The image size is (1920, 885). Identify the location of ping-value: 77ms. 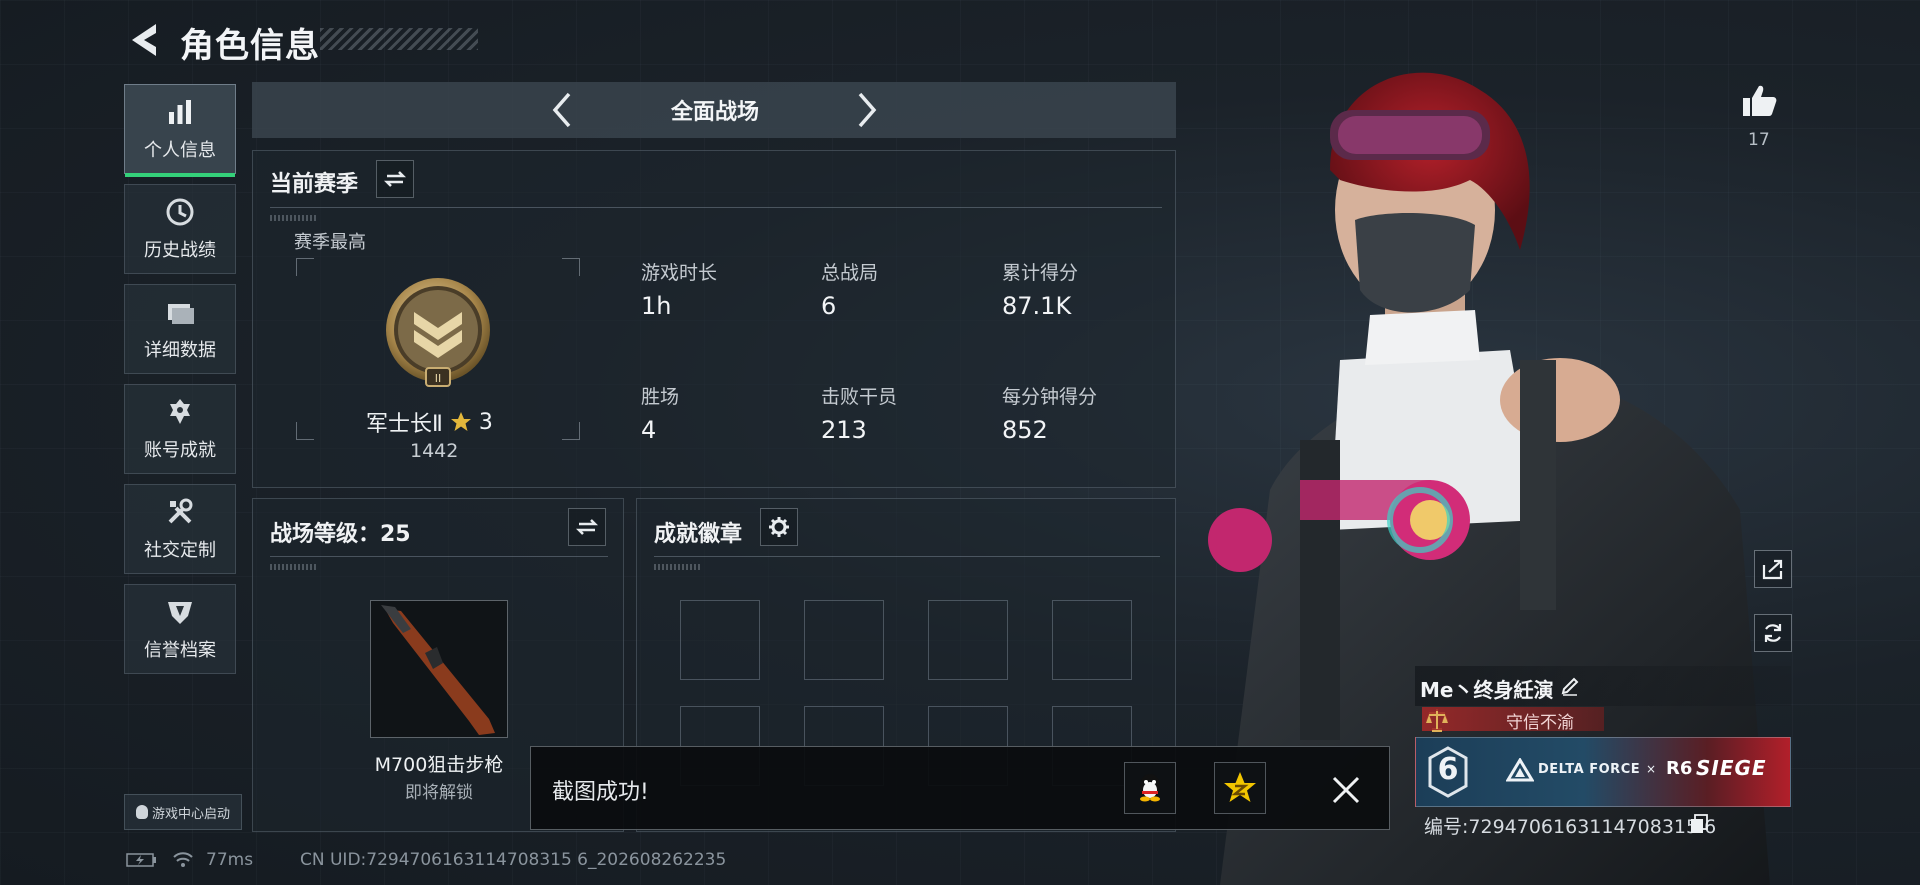
(230, 860).